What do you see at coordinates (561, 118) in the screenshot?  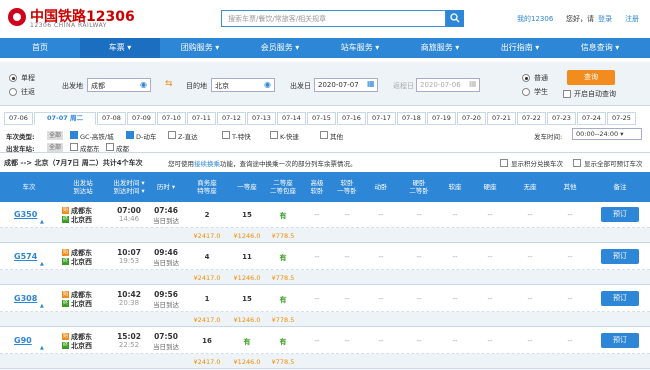 I see `date-tab: 07-23` at bounding box center [561, 118].